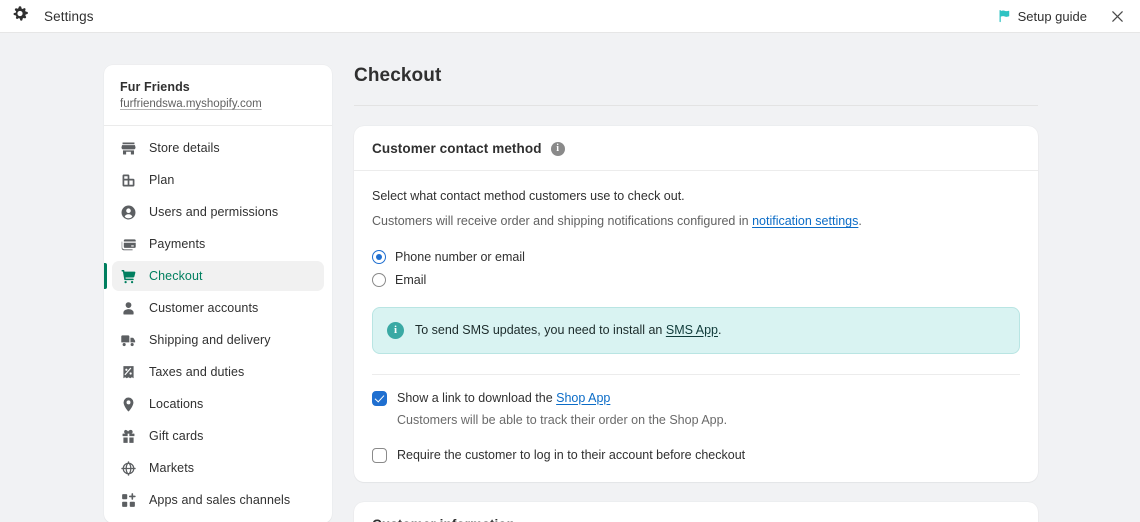  Describe the element at coordinates (379, 455) in the screenshot. I see `require-login-checkbox` at that location.